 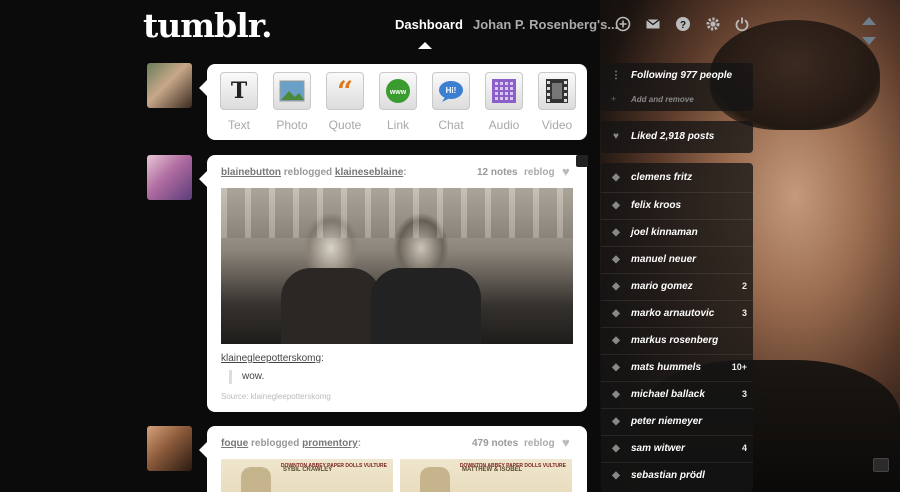 I want to click on tag-item: ◆ peter niemeyer, so click(x=677, y=421).